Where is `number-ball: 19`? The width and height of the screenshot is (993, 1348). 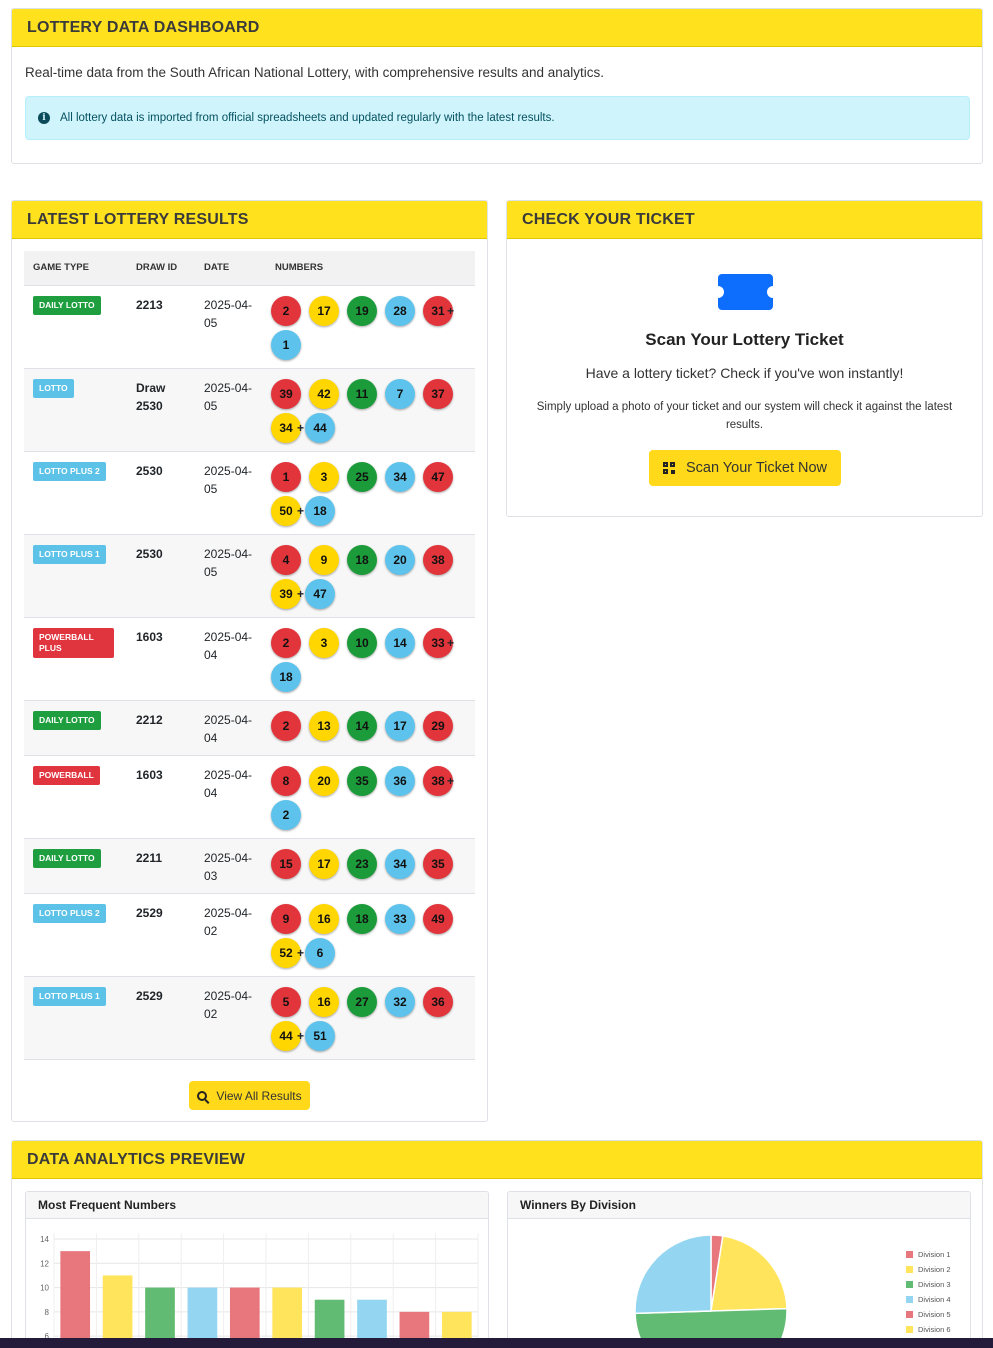
number-ball: 19 is located at coordinates (362, 310).